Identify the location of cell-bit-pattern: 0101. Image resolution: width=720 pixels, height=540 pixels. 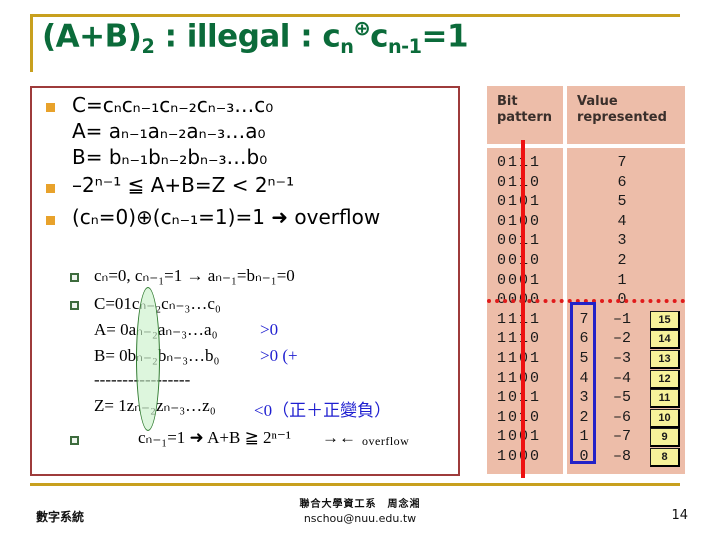
(519, 202).